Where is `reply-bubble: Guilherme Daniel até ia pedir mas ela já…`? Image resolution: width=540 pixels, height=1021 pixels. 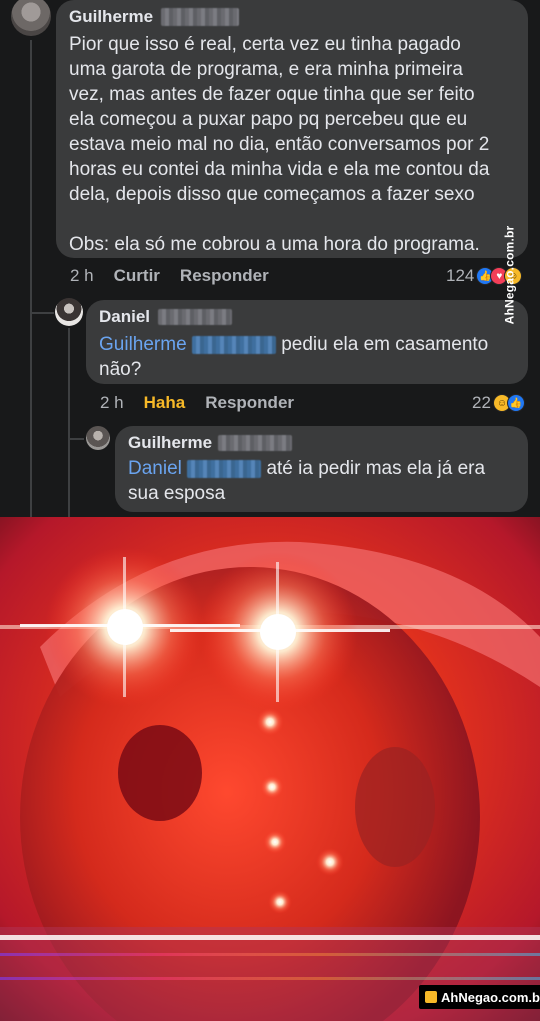
reply-bubble: Guilherme Daniel até ia pedir mas ela já… is located at coordinates (321, 469).